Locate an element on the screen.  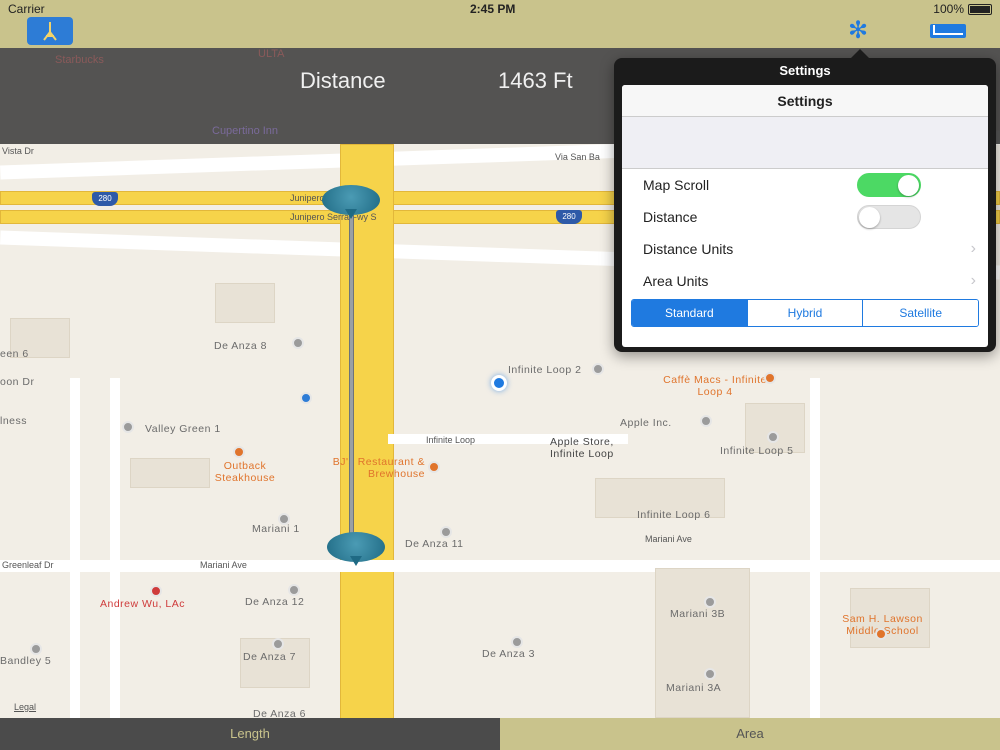
bottom-tab-bar: Length Area is located at coordinates (500, 734).